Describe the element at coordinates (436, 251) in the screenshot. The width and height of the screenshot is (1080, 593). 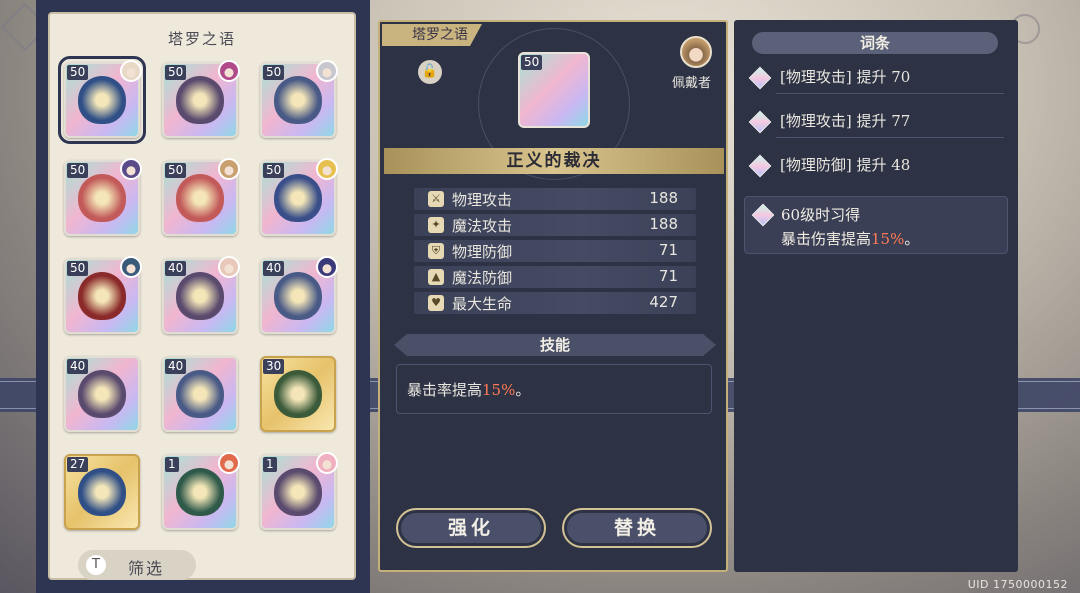
I see `shield-icon: ⛨` at that location.